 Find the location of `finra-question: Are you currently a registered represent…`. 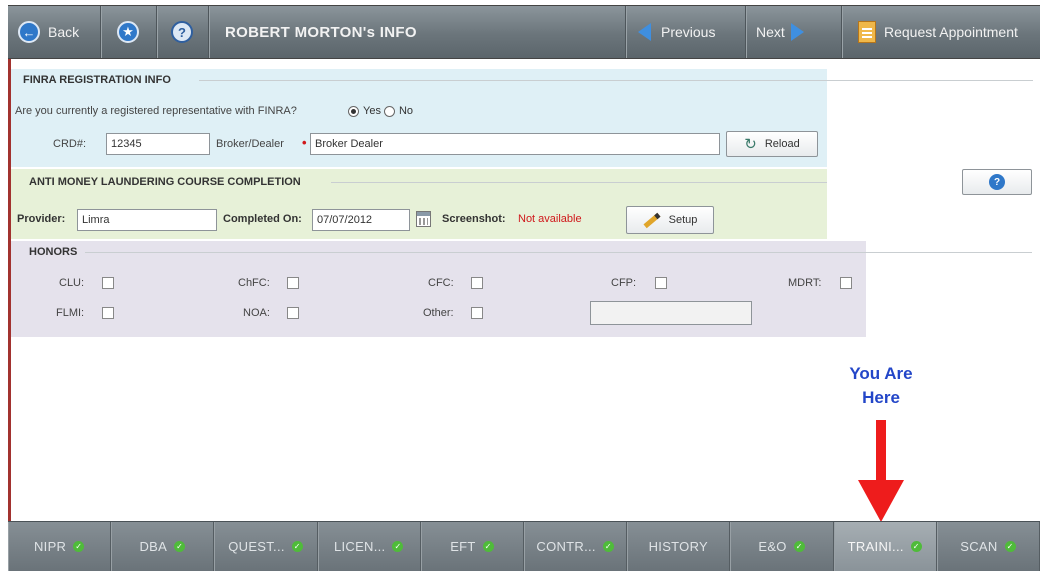

finra-question: Are you currently a registered represent… is located at coordinates (156, 111).